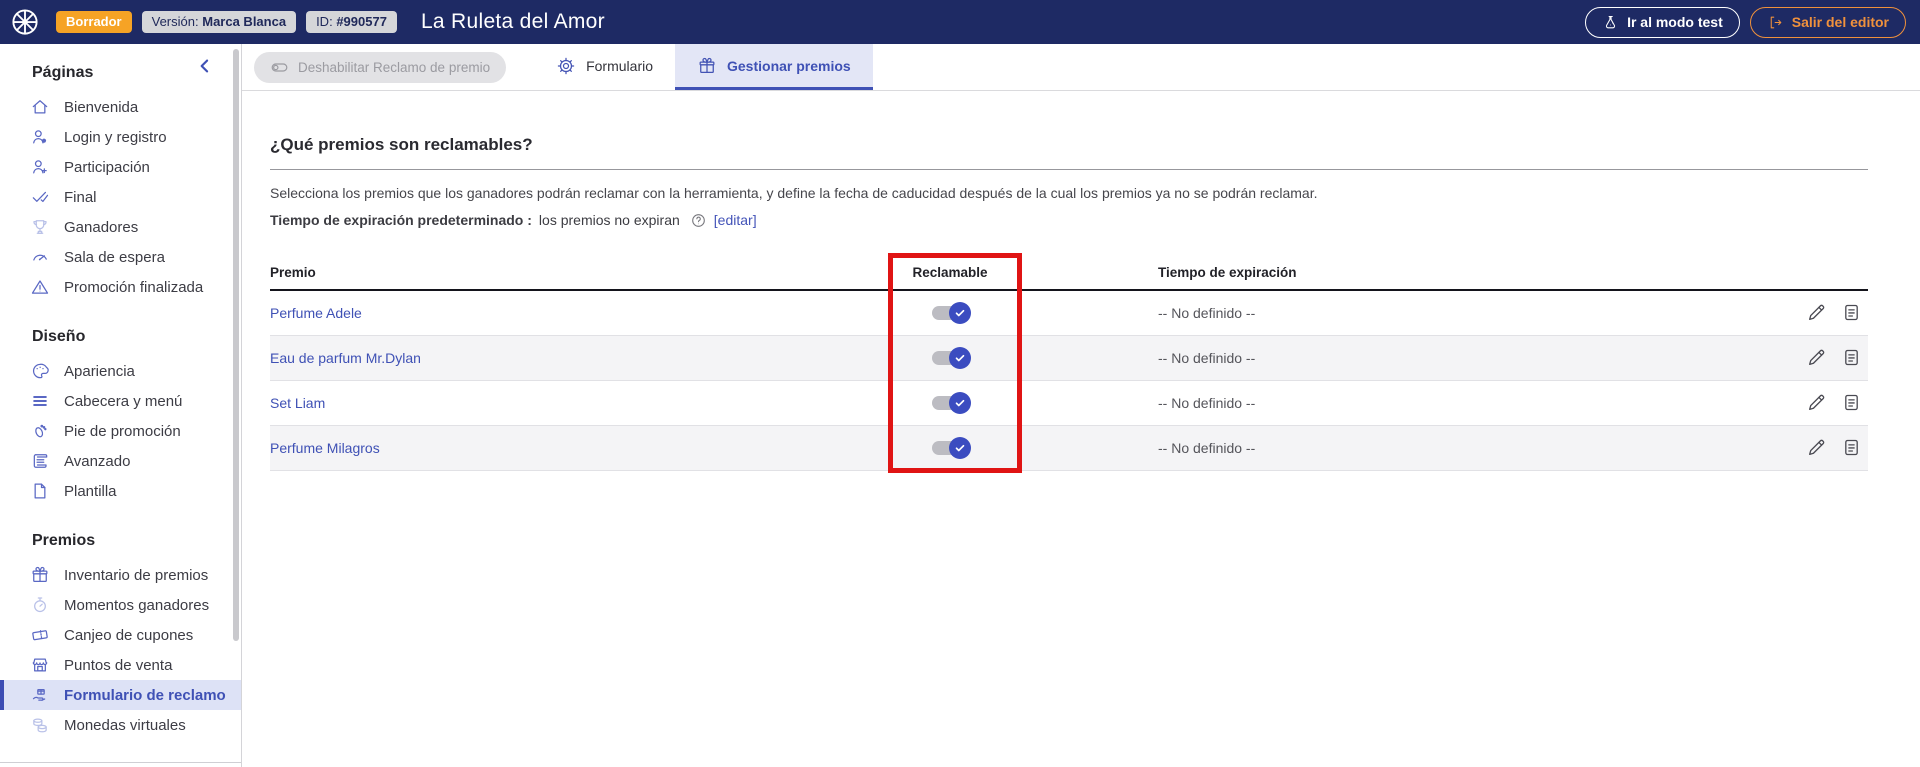 The width and height of the screenshot is (1920, 767). What do you see at coordinates (1069, 274) in the screenshot?
I see `table-header-row: Premio Reclamable Tiempo de expiración` at bounding box center [1069, 274].